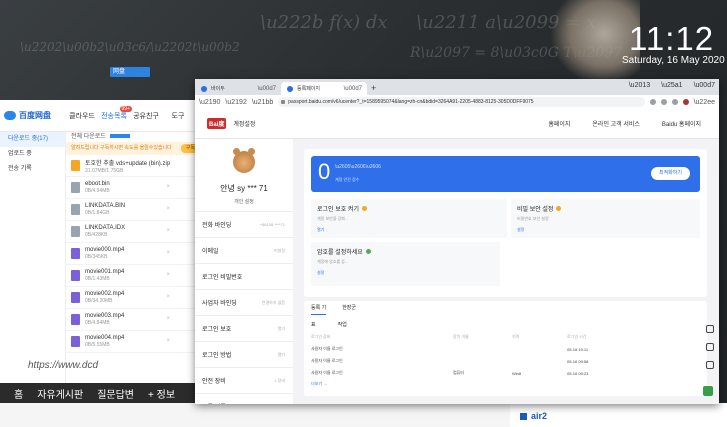 Image resolution: width=727 pixels, height=427 pixels. I want to click on settings-menu-item: 로그인 비밀번호, so click(244, 276).